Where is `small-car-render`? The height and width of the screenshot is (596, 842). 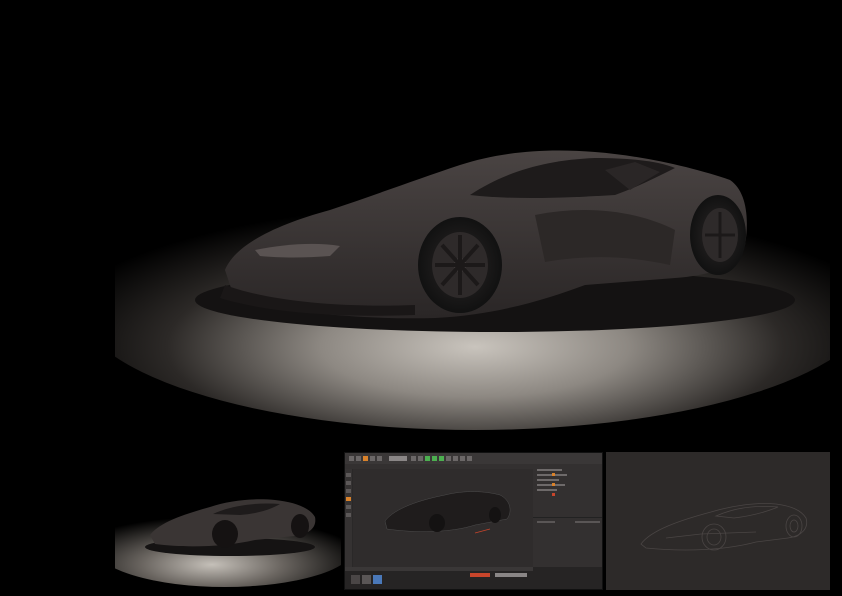 small-car-render is located at coordinates (228, 521).